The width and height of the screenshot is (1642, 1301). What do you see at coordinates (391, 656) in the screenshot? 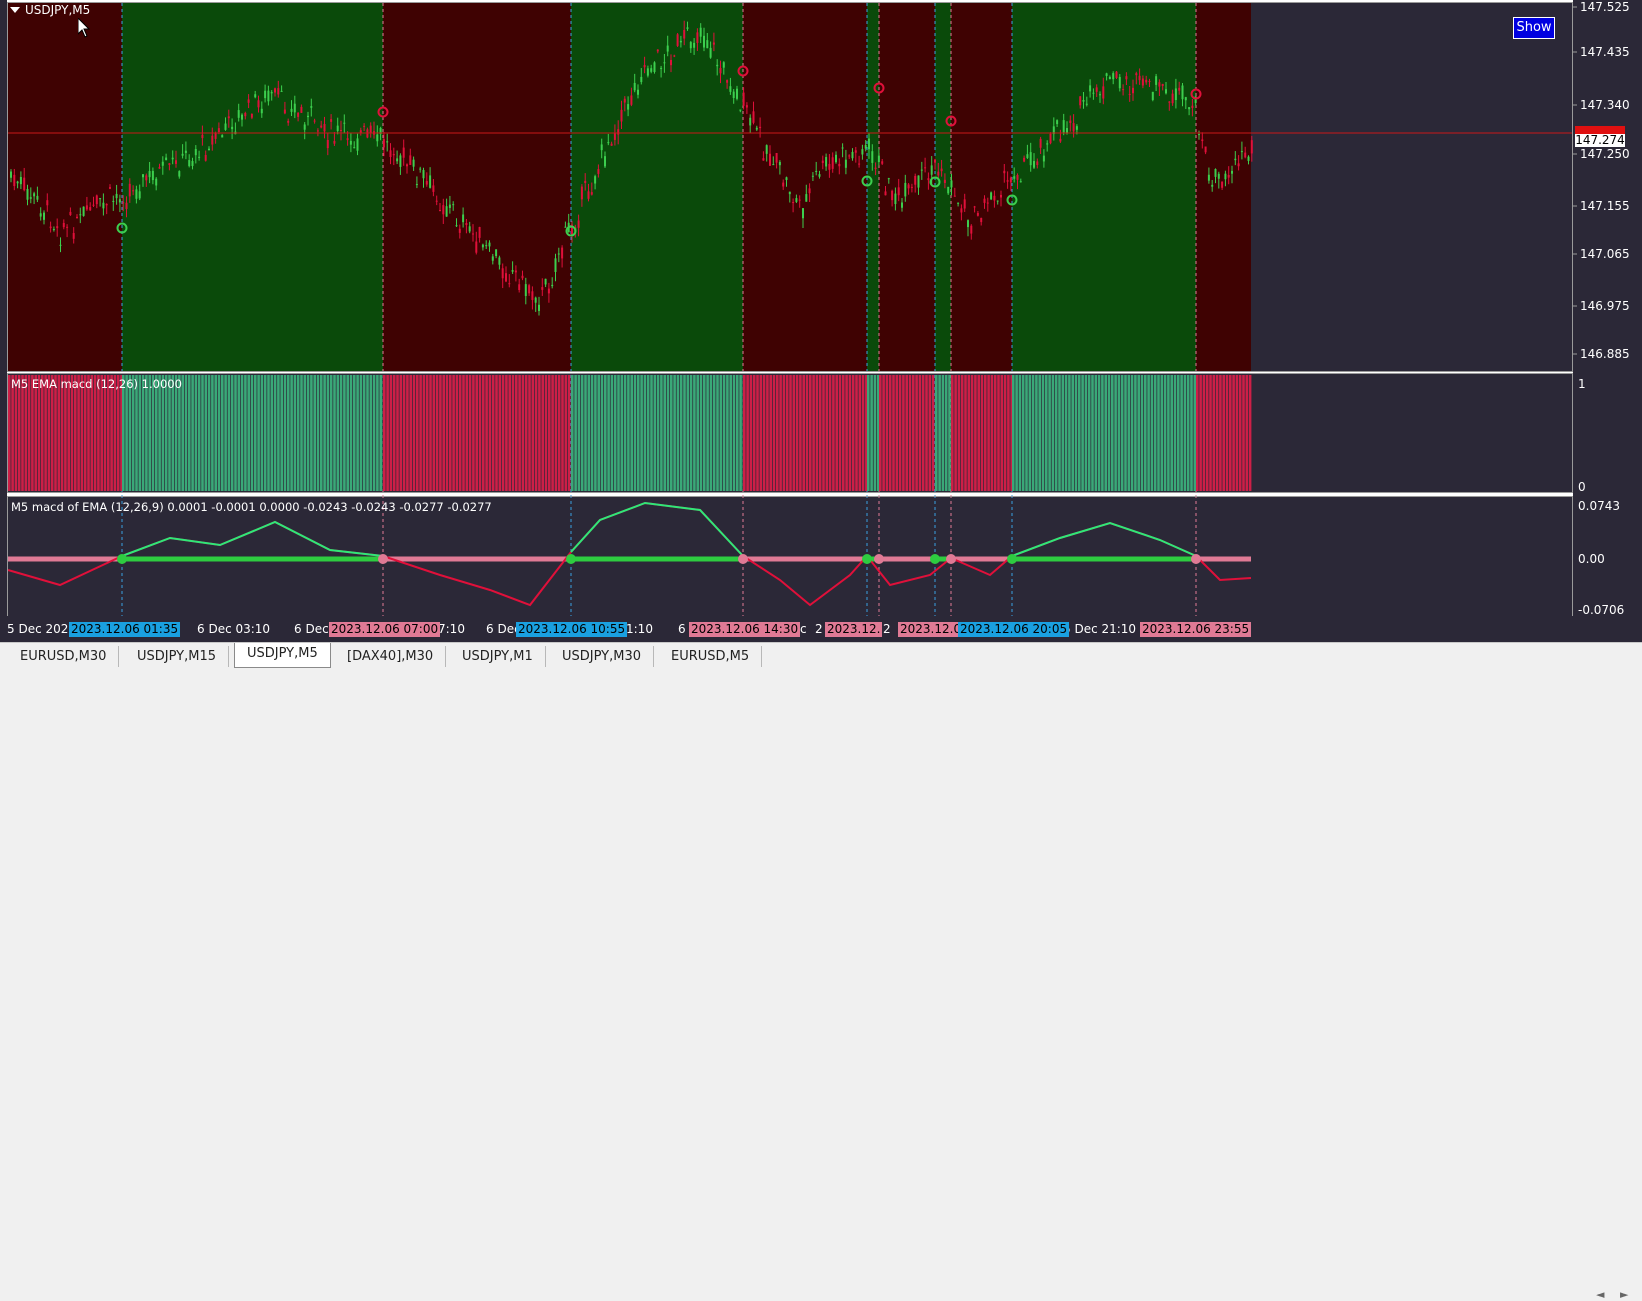
I see `tab-dax40-m30: [DAX40],M30` at bounding box center [391, 656].